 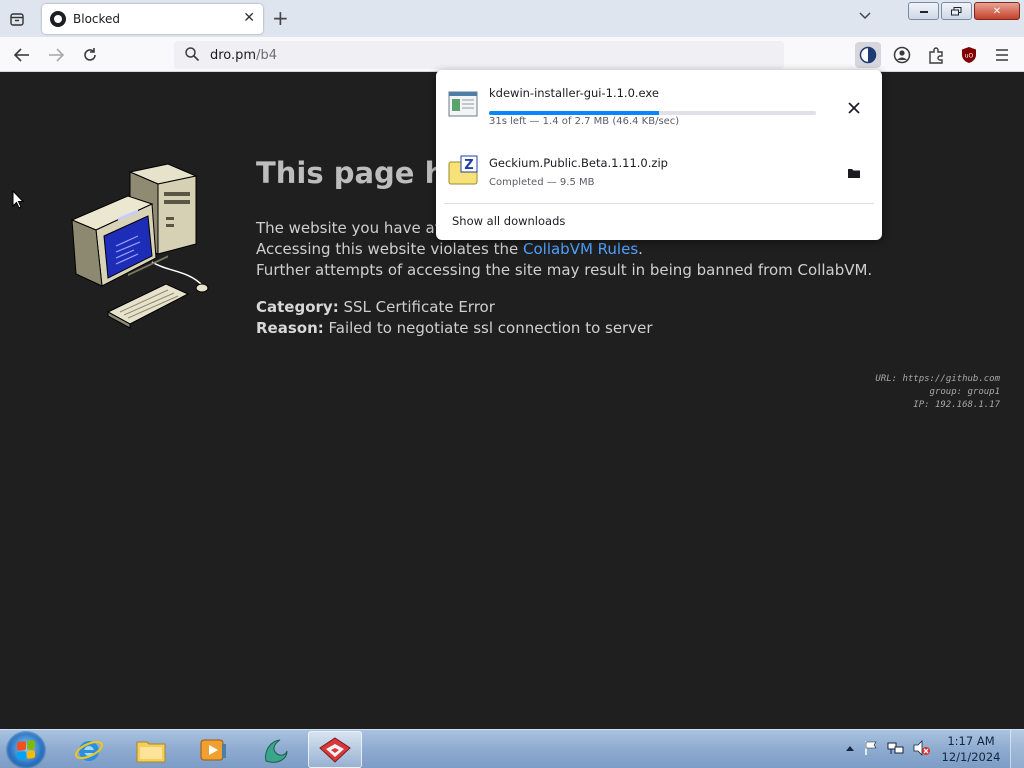 What do you see at coordinates (512, 748) in the screenshot?
I see `taskbar: 1:17 AM 12/1/2024` at bounding box center [512, 748].